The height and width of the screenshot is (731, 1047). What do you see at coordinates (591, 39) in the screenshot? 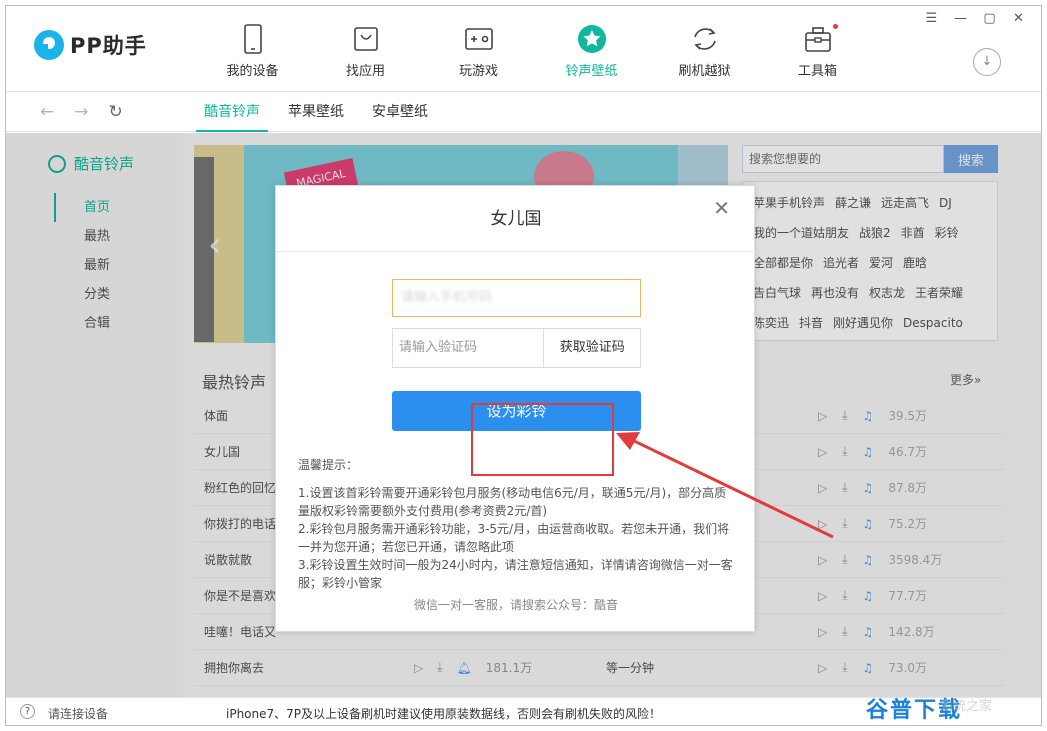
I see `star-icon` at bounding box center [591, 39].